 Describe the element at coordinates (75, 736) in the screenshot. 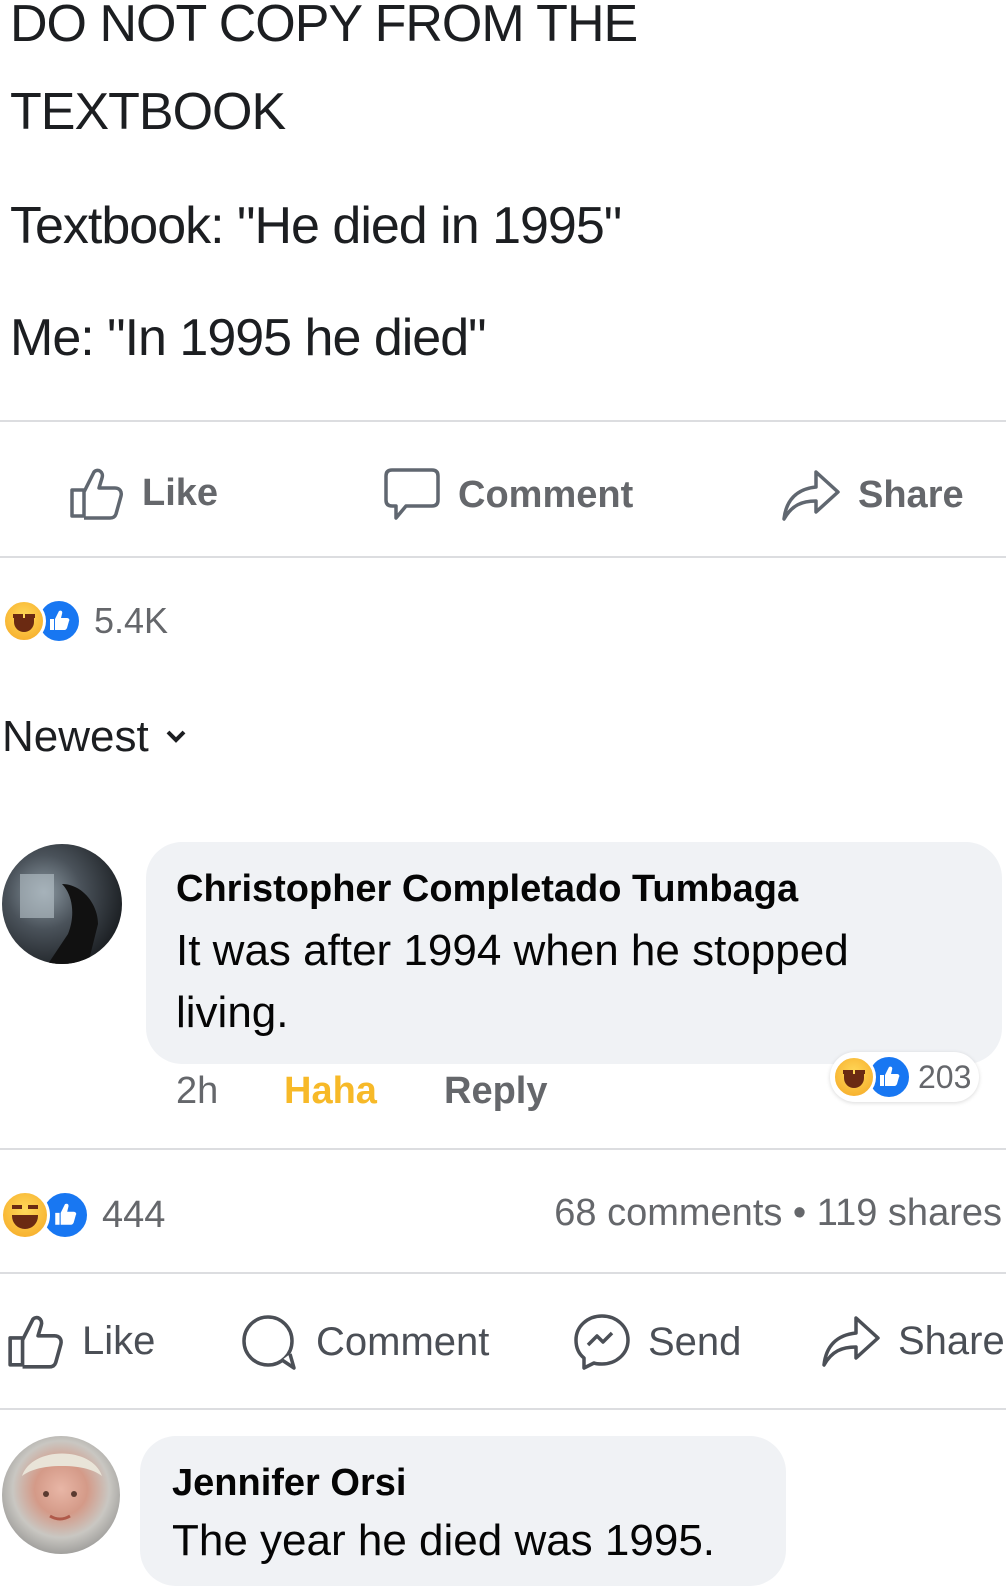

I see `sort-label: Newest` at that location.